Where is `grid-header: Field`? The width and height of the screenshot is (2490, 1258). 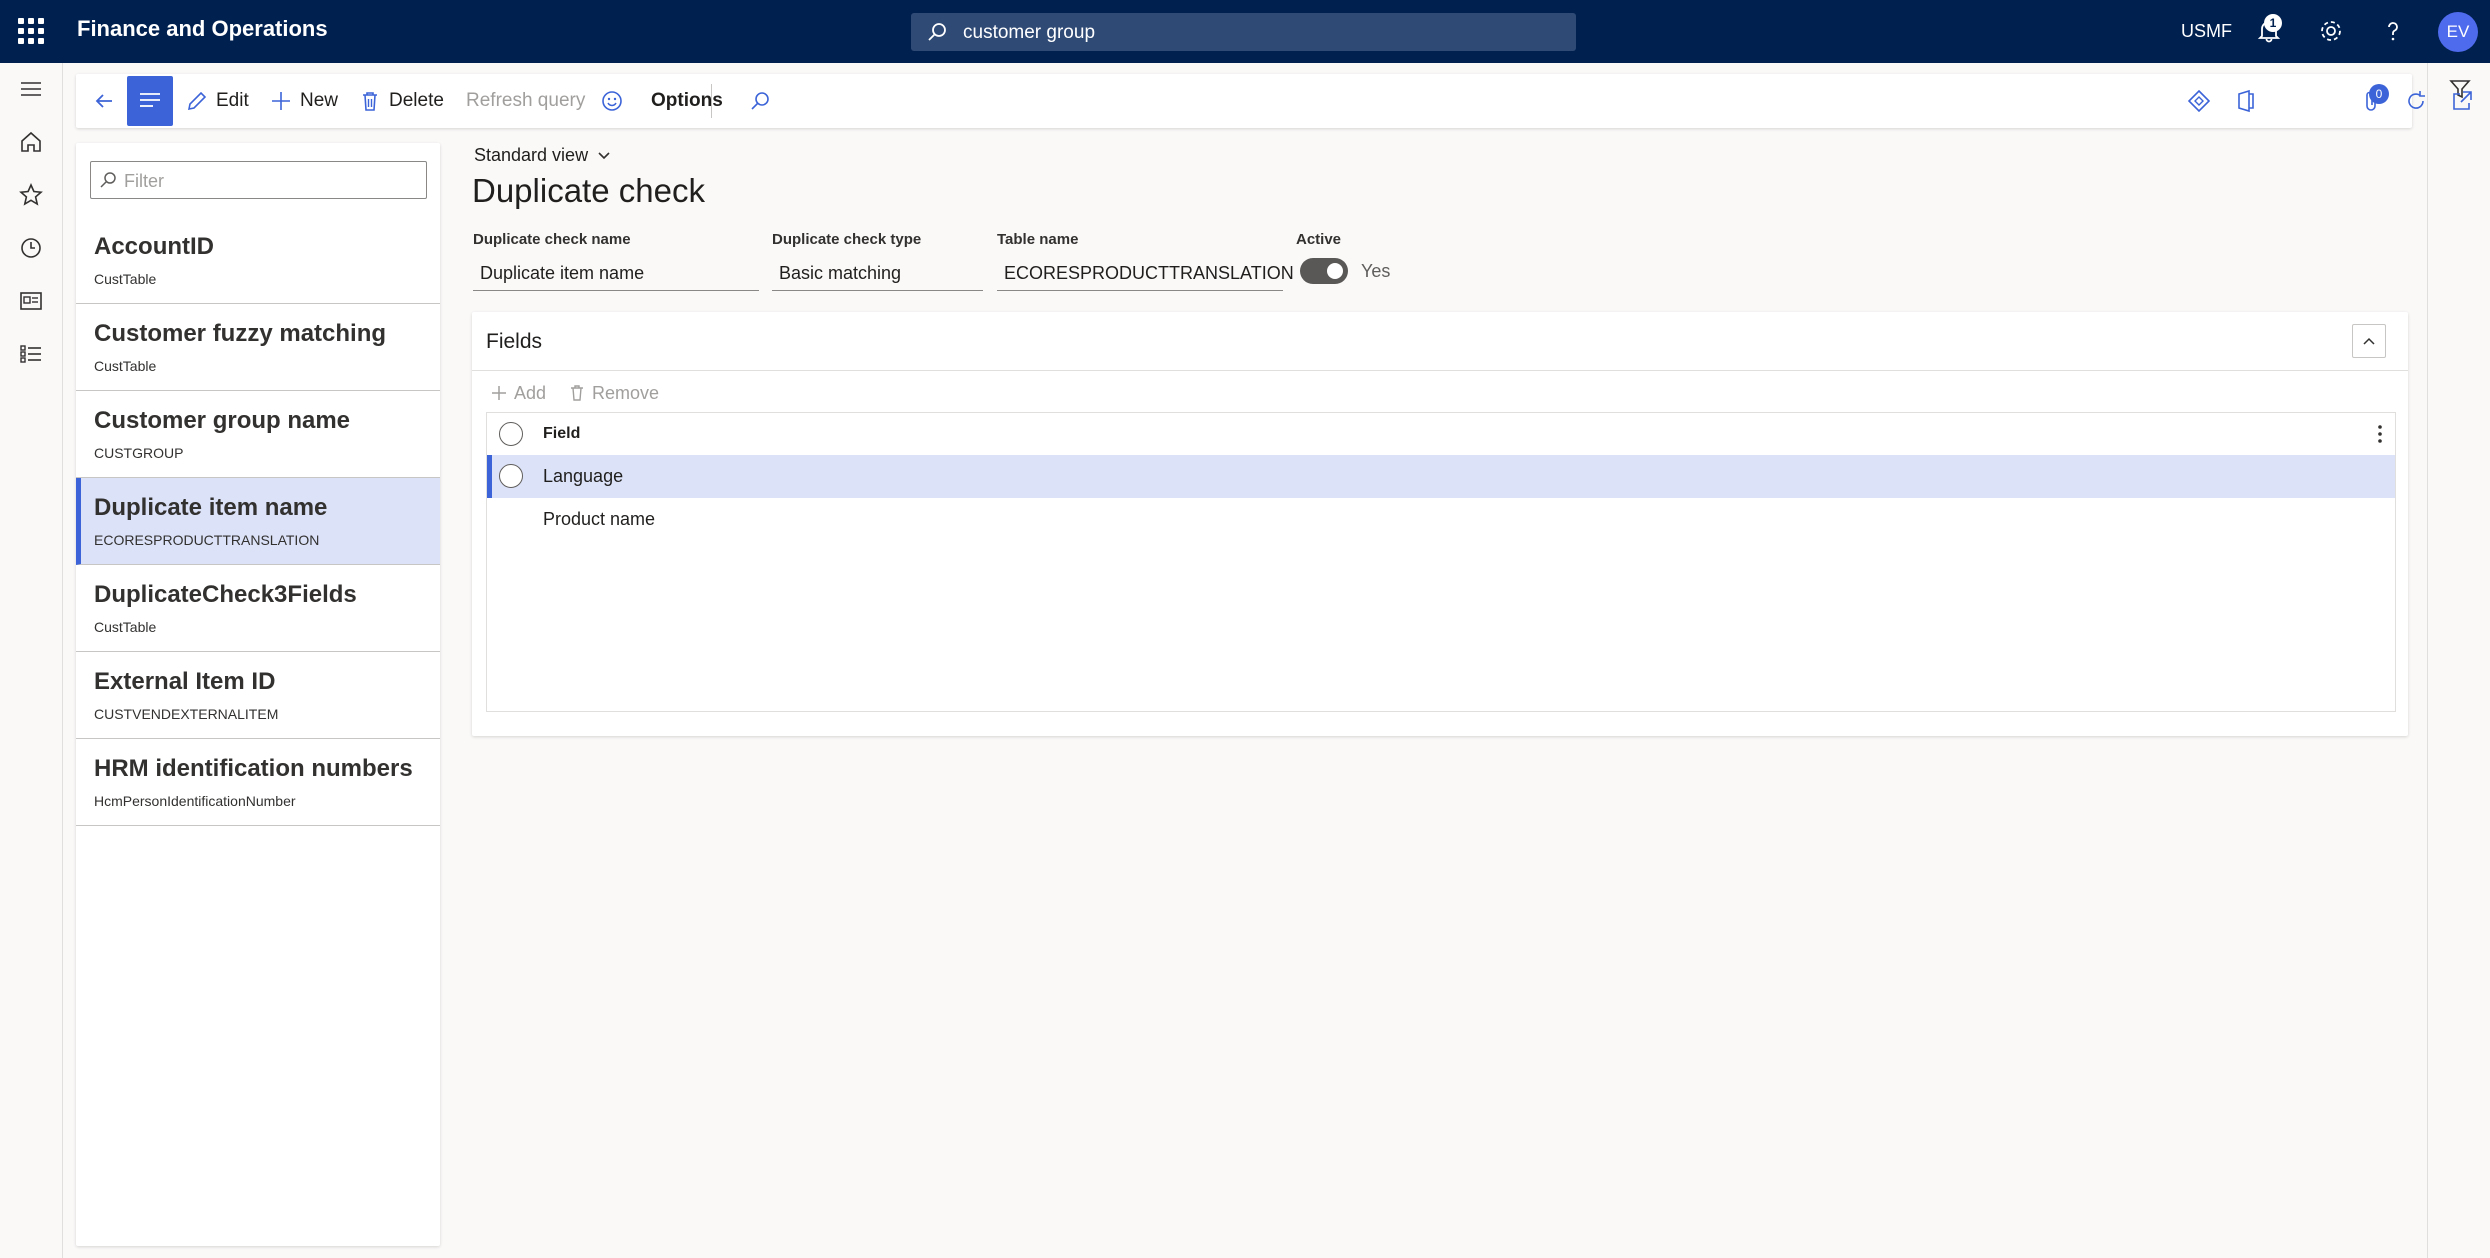 grid-header: Field is located at coordinates (1441, 434).